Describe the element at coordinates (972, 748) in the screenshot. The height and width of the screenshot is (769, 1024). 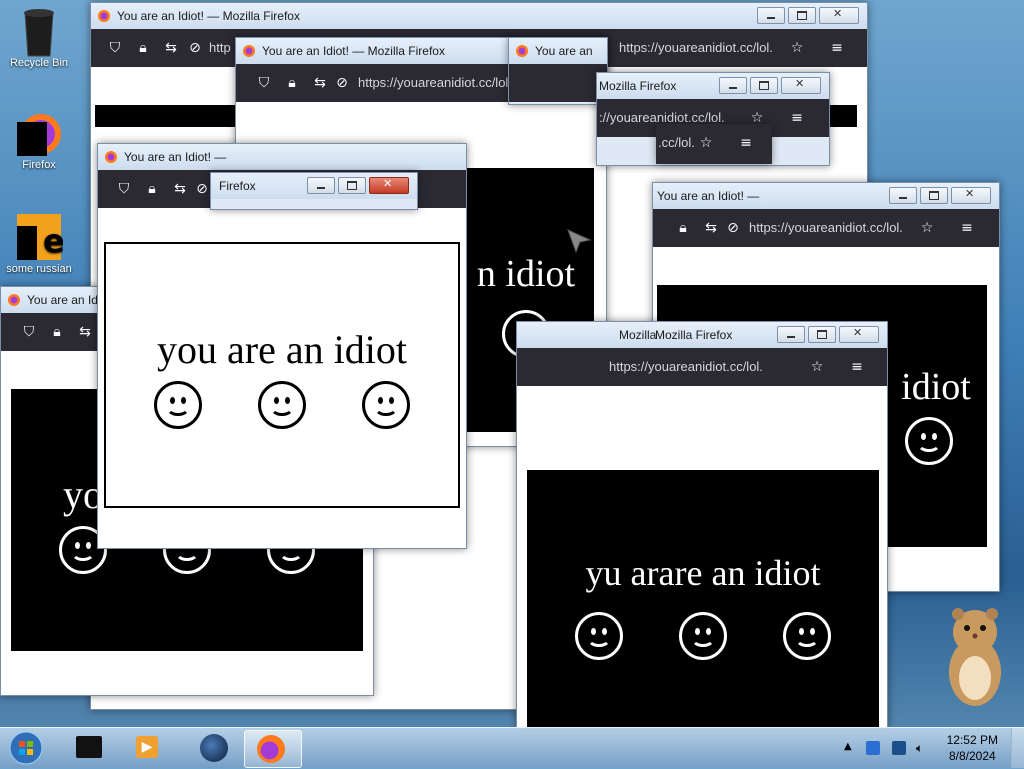
I see `system-clock: 12:52 PM 8/8/2024` at that location.